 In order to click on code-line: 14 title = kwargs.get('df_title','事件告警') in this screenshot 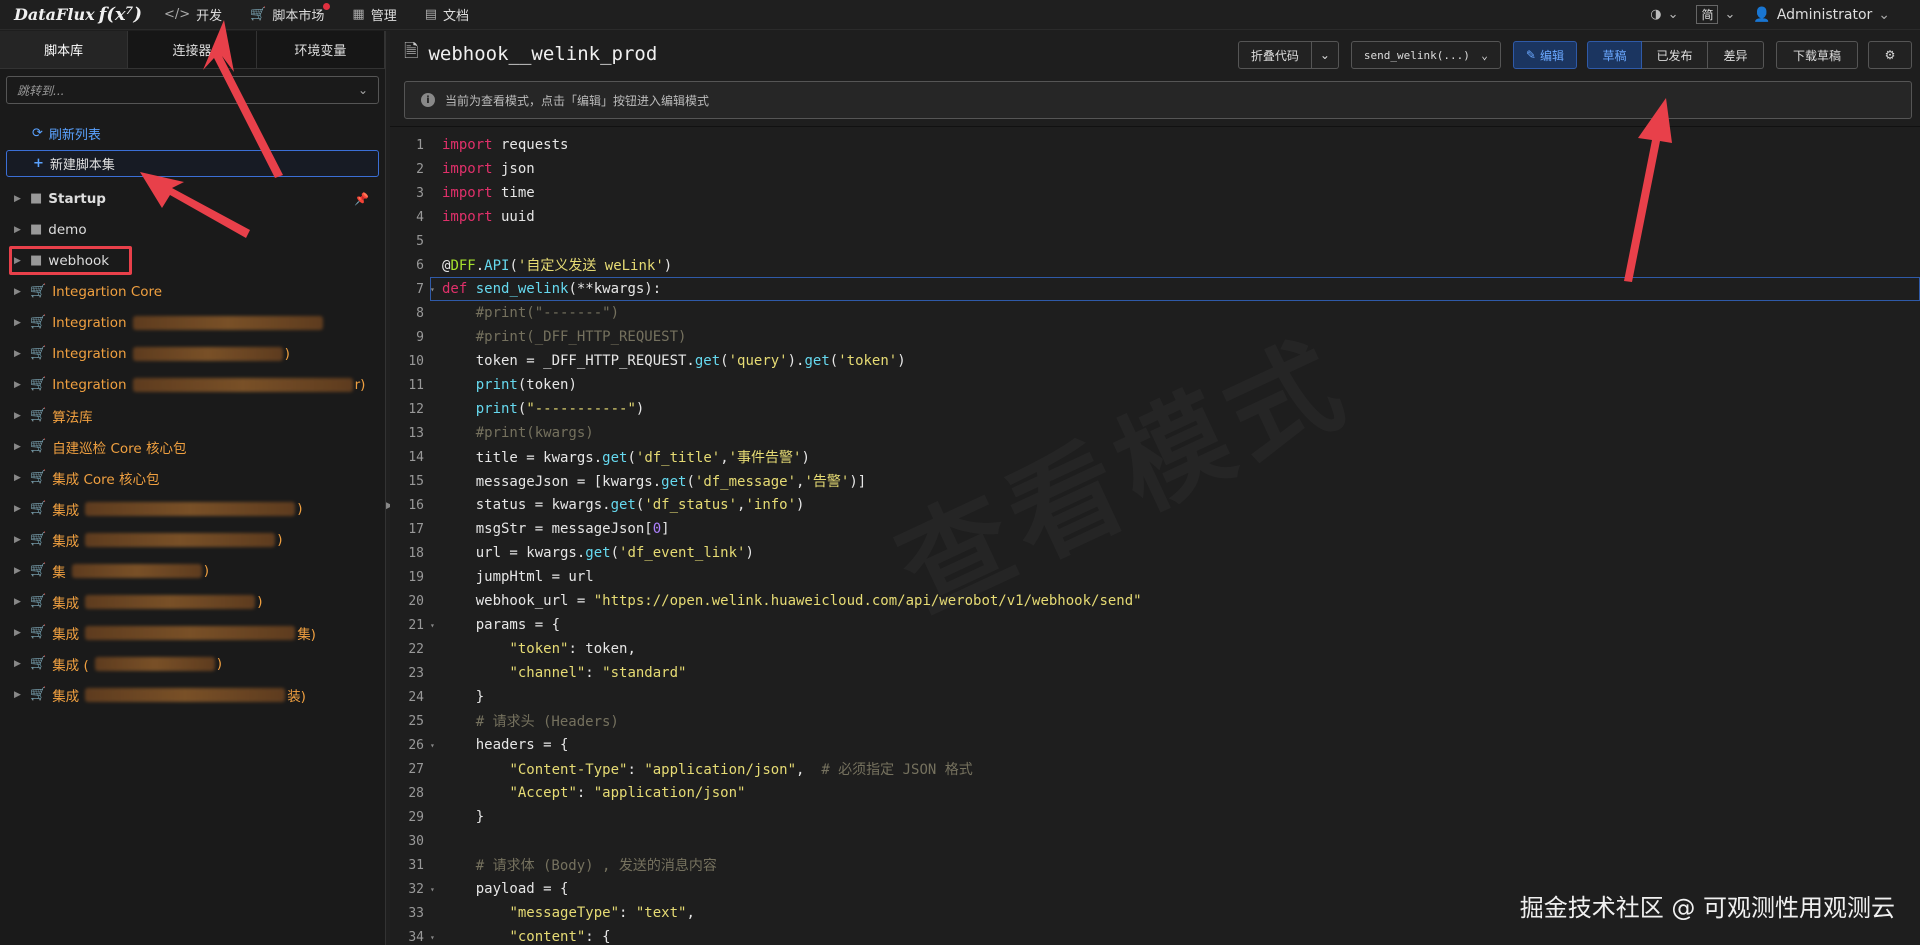, I will do `click(1155, 457)`.